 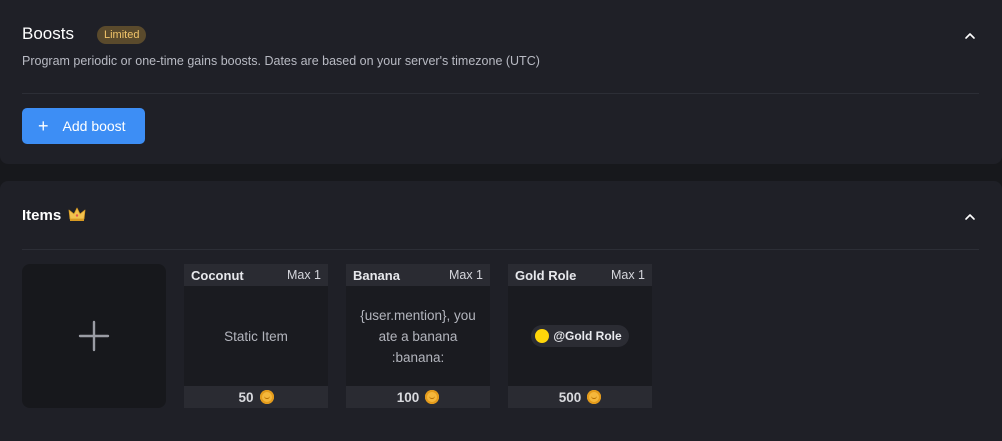 I want to click on role-mention: @Gold Role, so click(x=580, y=336).